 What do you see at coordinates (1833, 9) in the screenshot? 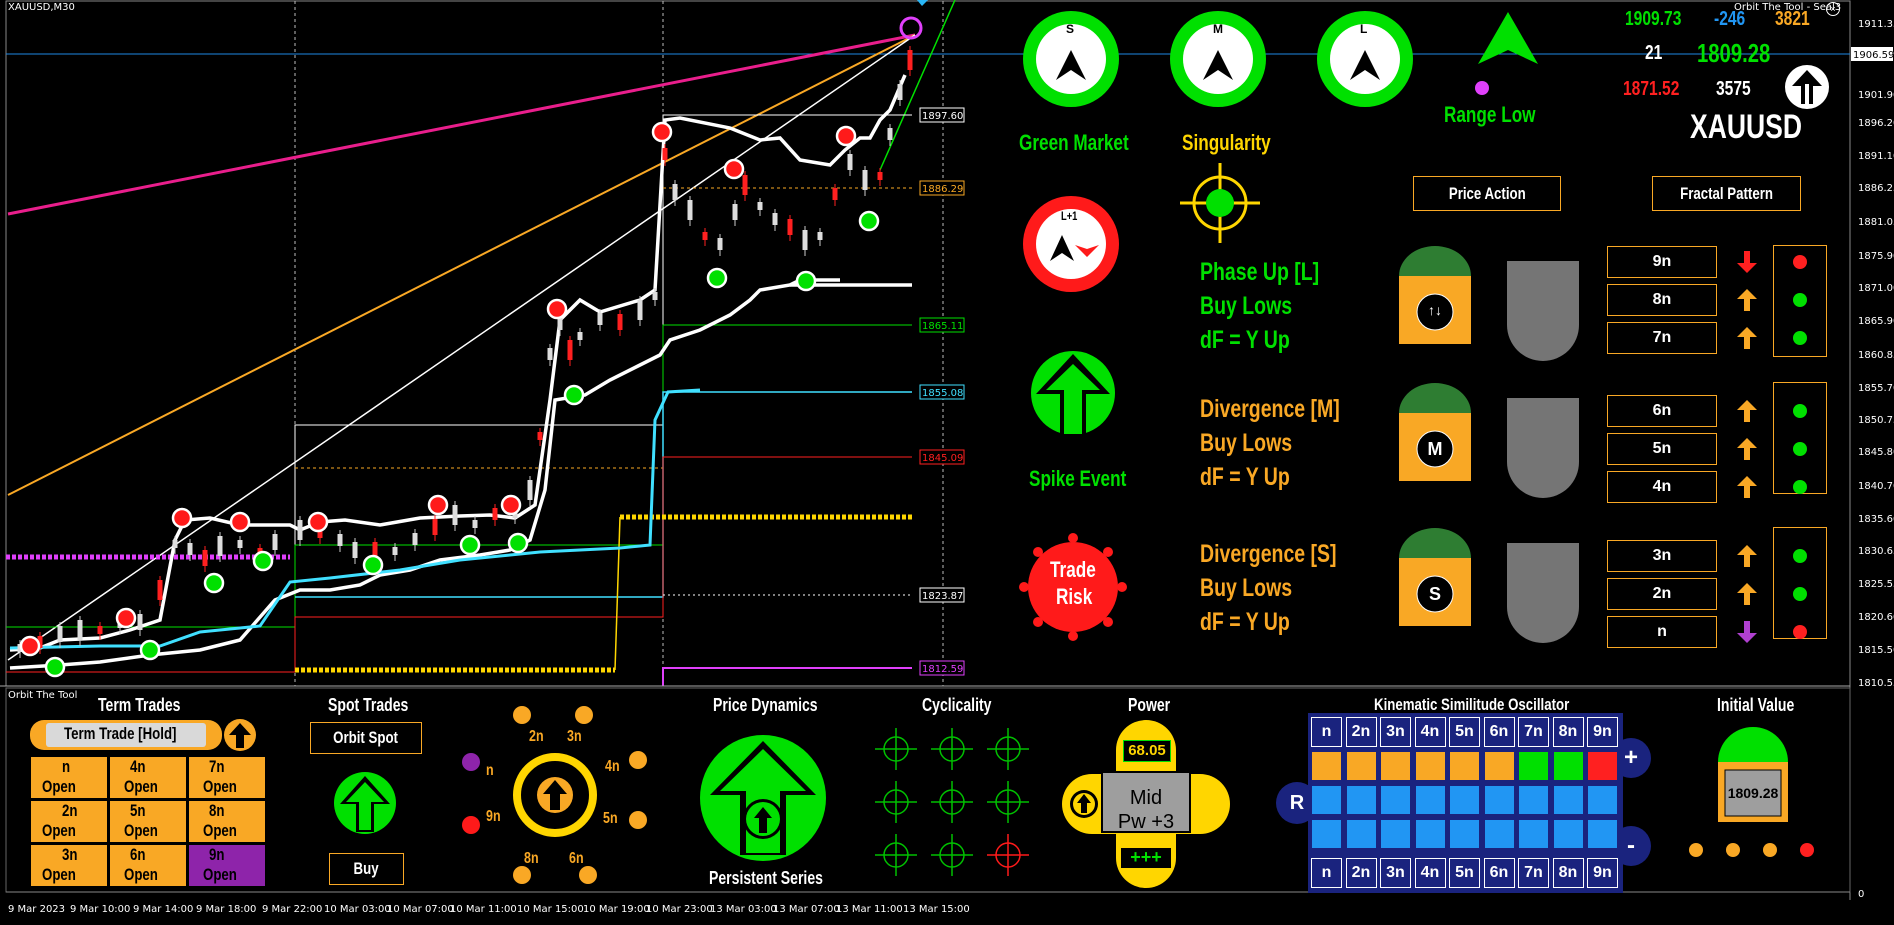
I see `close-icon: ×` at bounding box center [1833, 9].